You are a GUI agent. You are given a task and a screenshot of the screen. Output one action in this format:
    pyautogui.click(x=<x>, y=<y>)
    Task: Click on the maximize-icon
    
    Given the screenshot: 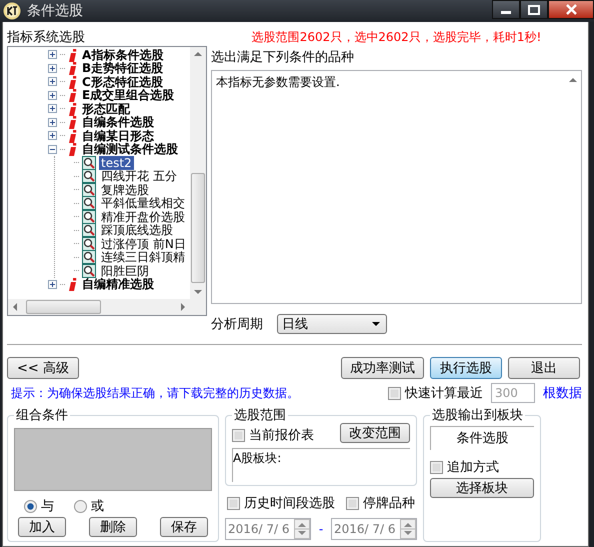 What is the action you would take?
    pyautogui.click(x=534, y=9)
    